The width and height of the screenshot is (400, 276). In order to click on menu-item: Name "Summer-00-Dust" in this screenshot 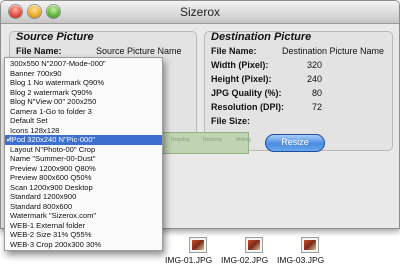, I will do `click(83, 159)`.